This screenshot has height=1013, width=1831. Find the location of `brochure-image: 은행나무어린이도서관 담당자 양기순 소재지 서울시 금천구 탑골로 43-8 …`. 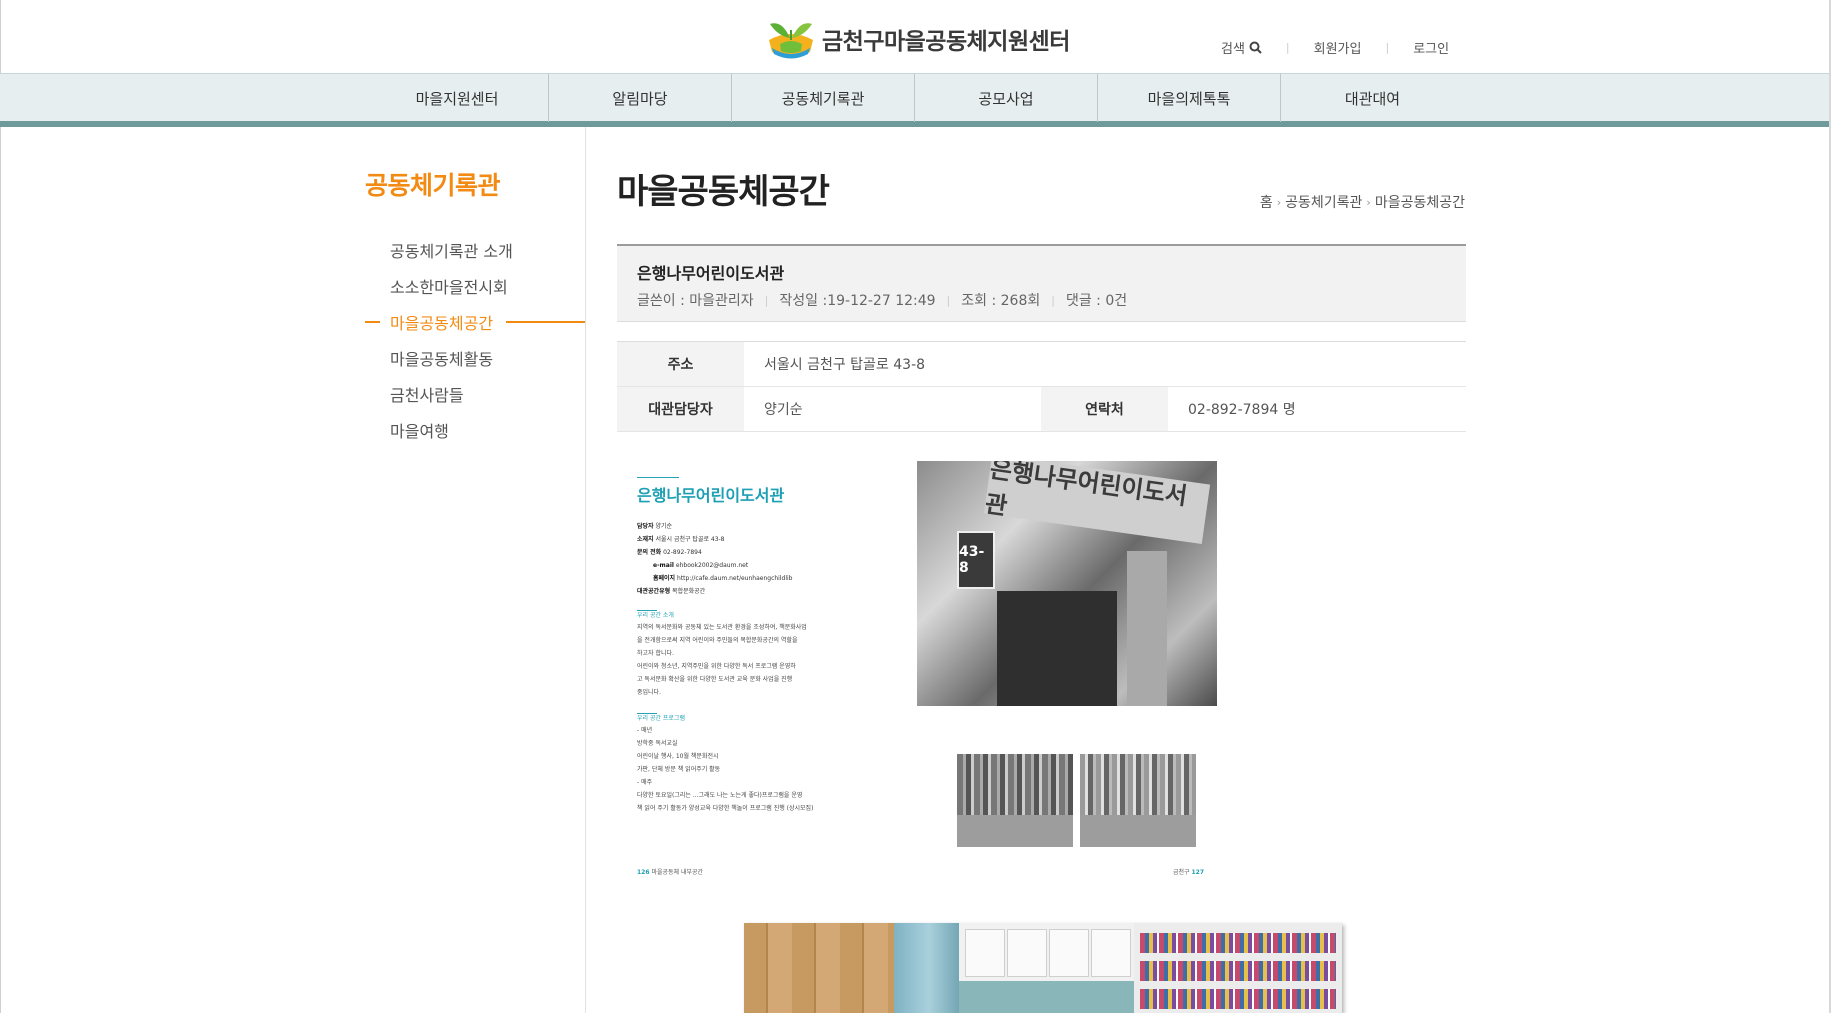

brochure-image: 은행나무어린이도서관 담당자 양기순 소재지 서울시 금천구 탑골로 43-8 … is located at coordinates (919, 669).